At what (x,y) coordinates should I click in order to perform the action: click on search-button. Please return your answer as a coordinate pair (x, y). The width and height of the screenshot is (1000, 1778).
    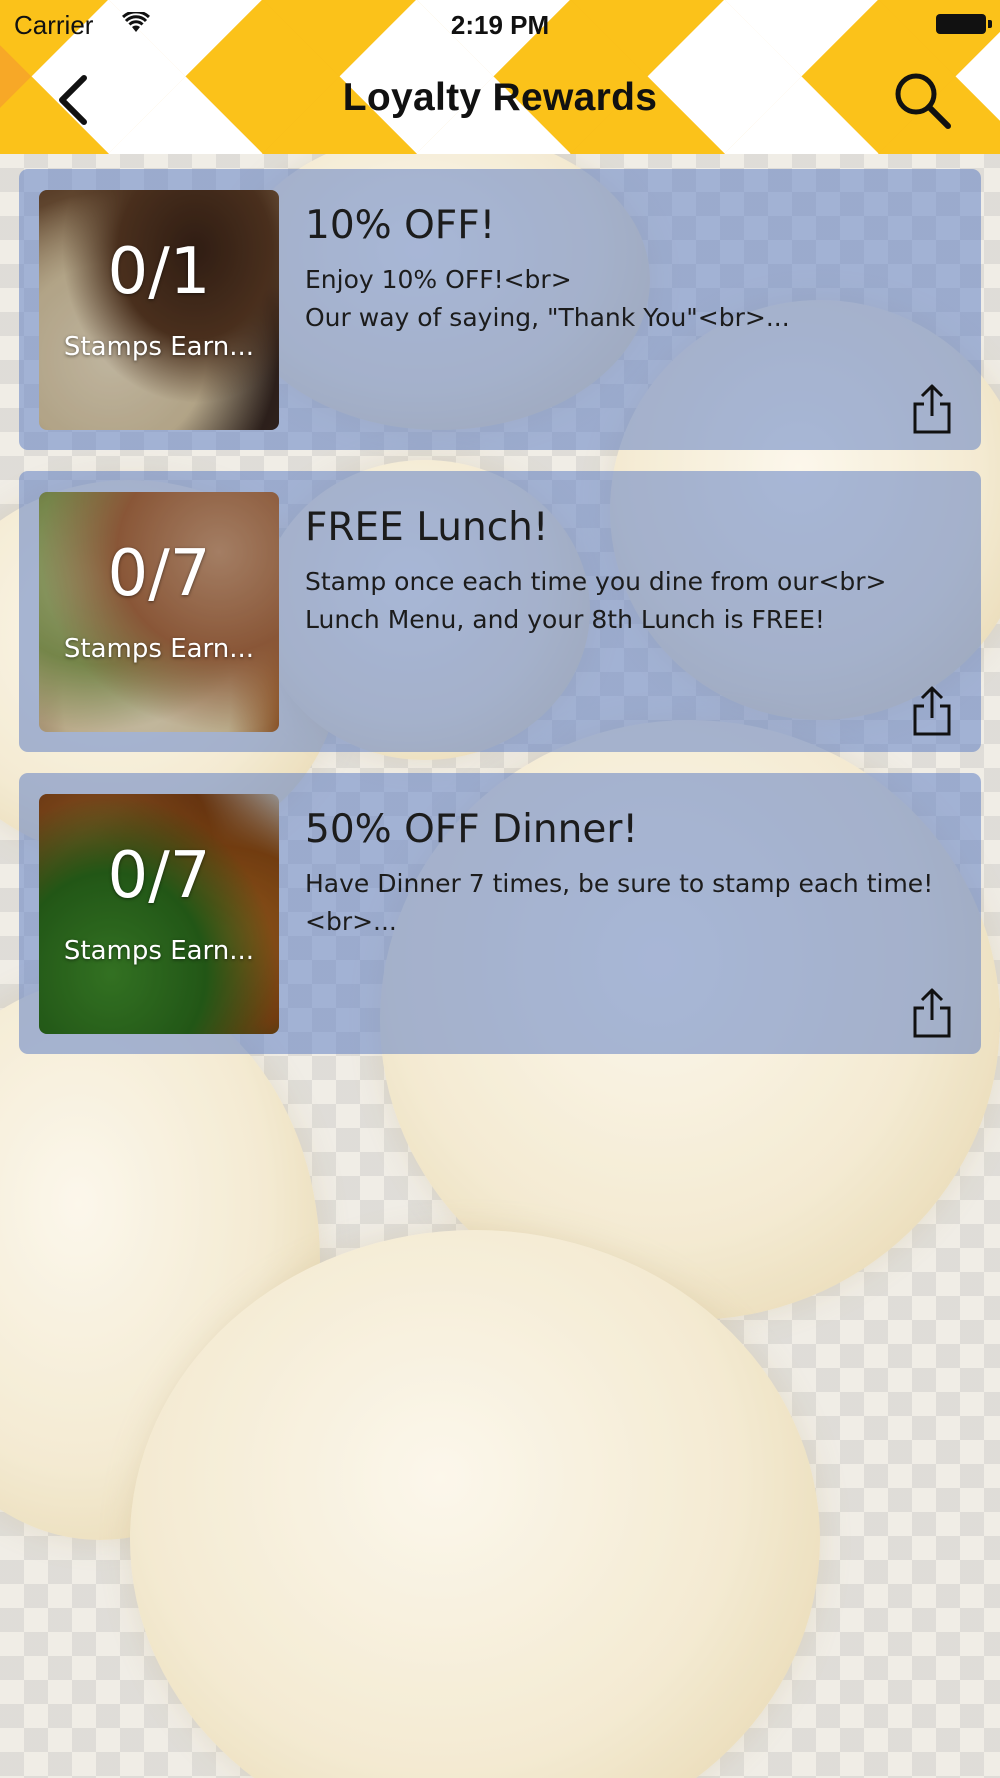
    Looking at the image, I should click on (922, 100).